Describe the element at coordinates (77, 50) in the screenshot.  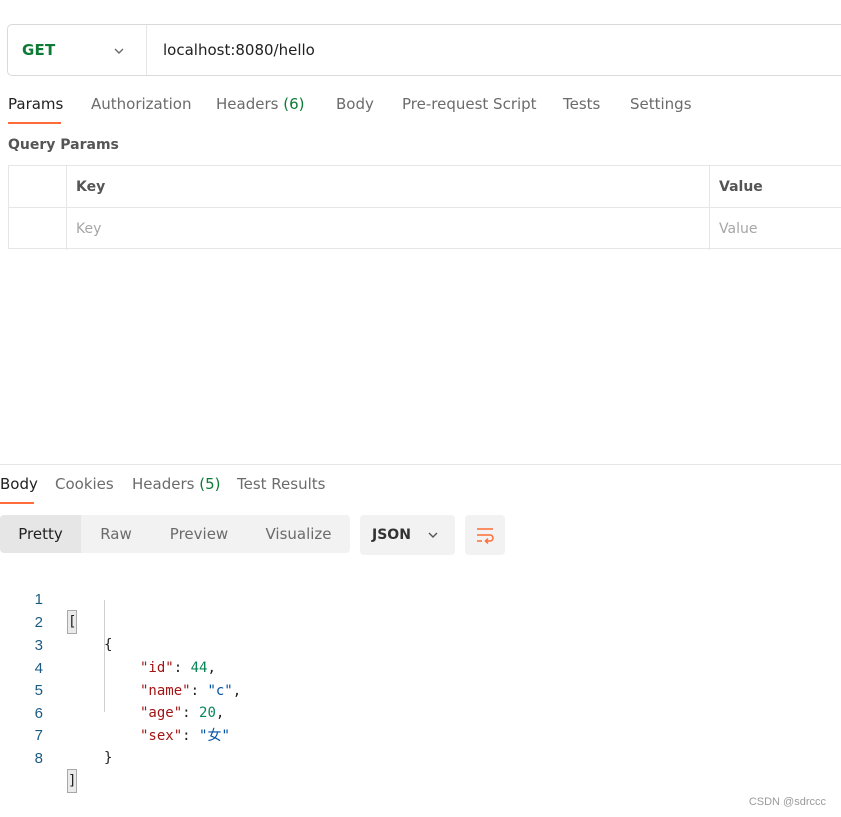
I see `method-select: GET` at that location.